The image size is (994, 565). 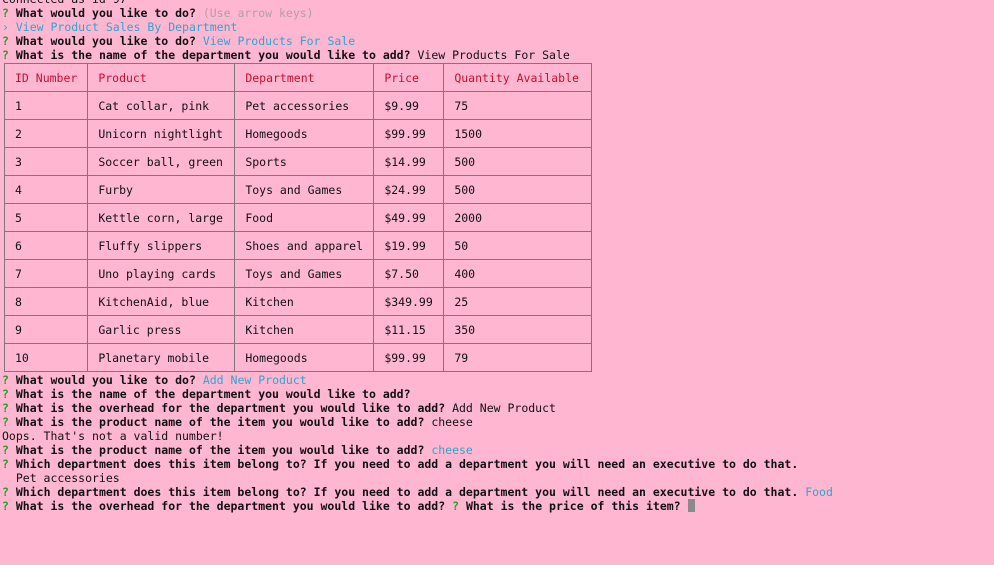 What do you see at coordinates (409, 161) in the screenshot?
I see `cell-price: $14.99` at bounding box center [409, 161].